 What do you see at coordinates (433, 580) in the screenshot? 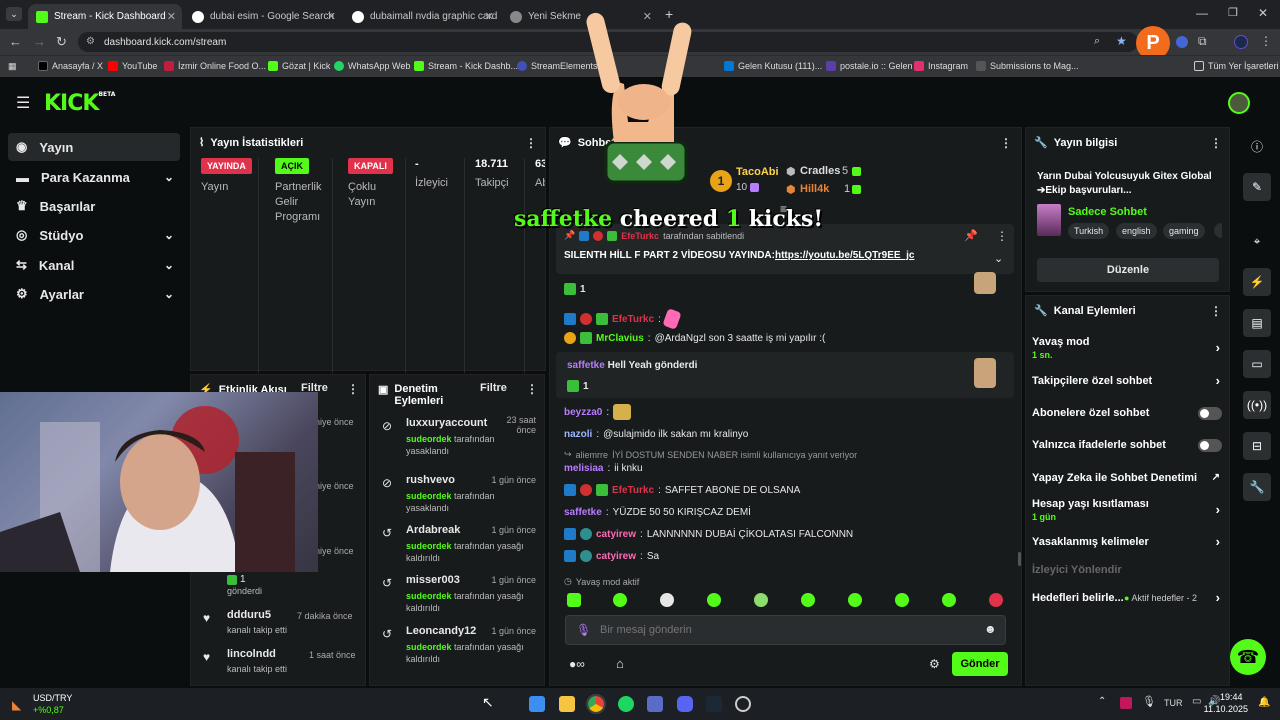
I see `moderated-user: misser003` at bounding box center [433, 580].